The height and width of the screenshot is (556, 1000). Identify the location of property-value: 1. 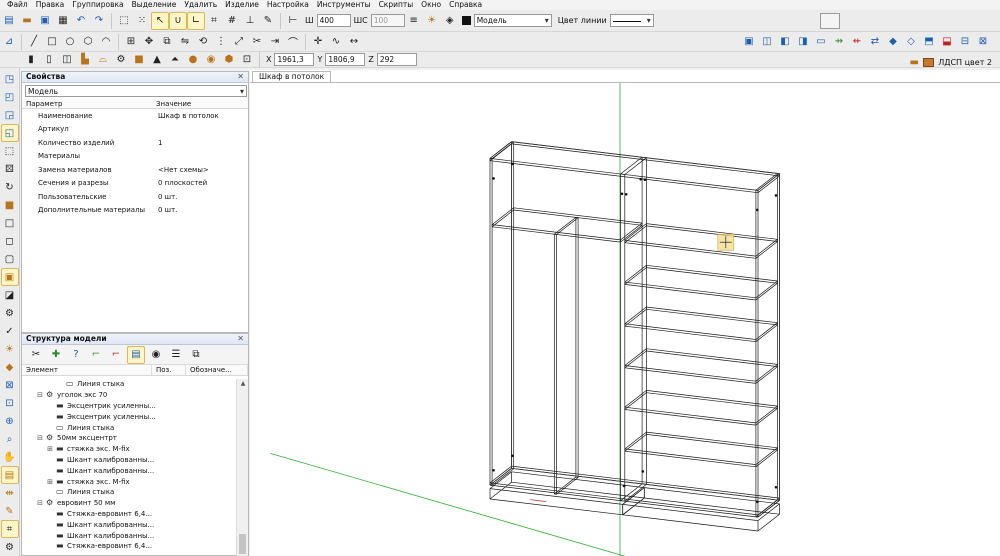
(200, 143).